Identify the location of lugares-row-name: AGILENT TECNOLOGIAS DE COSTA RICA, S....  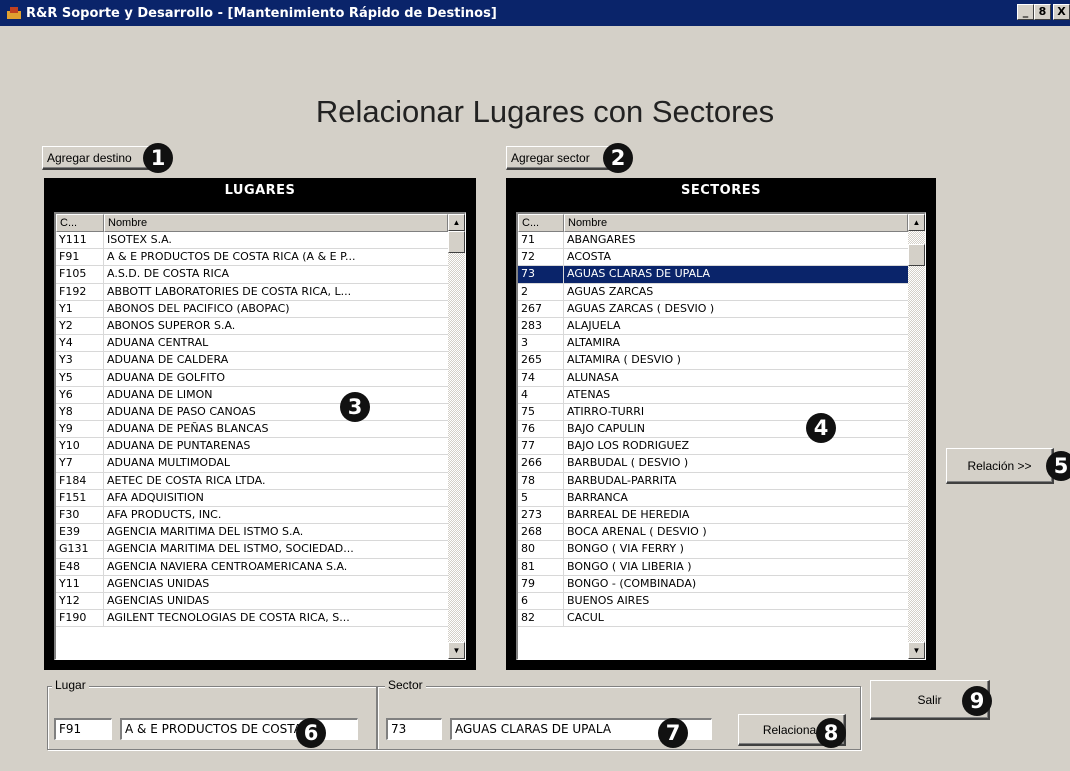
(228, 618).